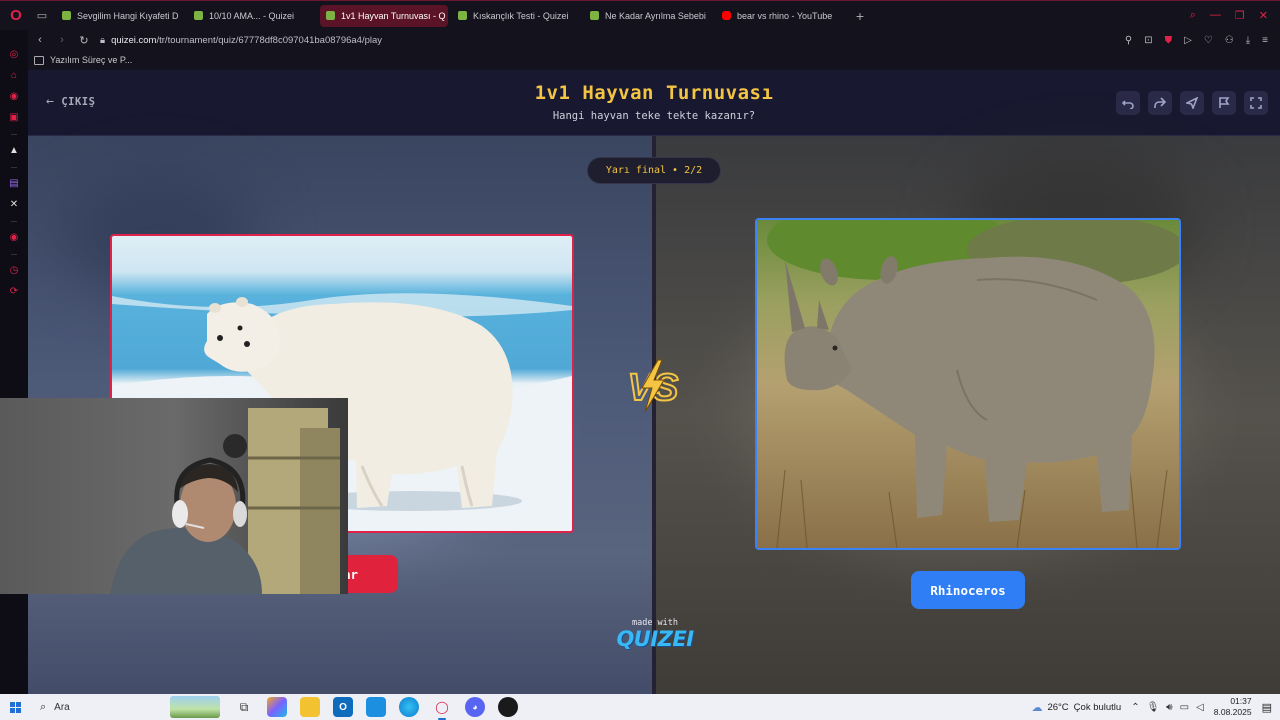 This screenshot has width=1280, height=720. I want to click on opera-logo-icon: O, so click(16, 16).